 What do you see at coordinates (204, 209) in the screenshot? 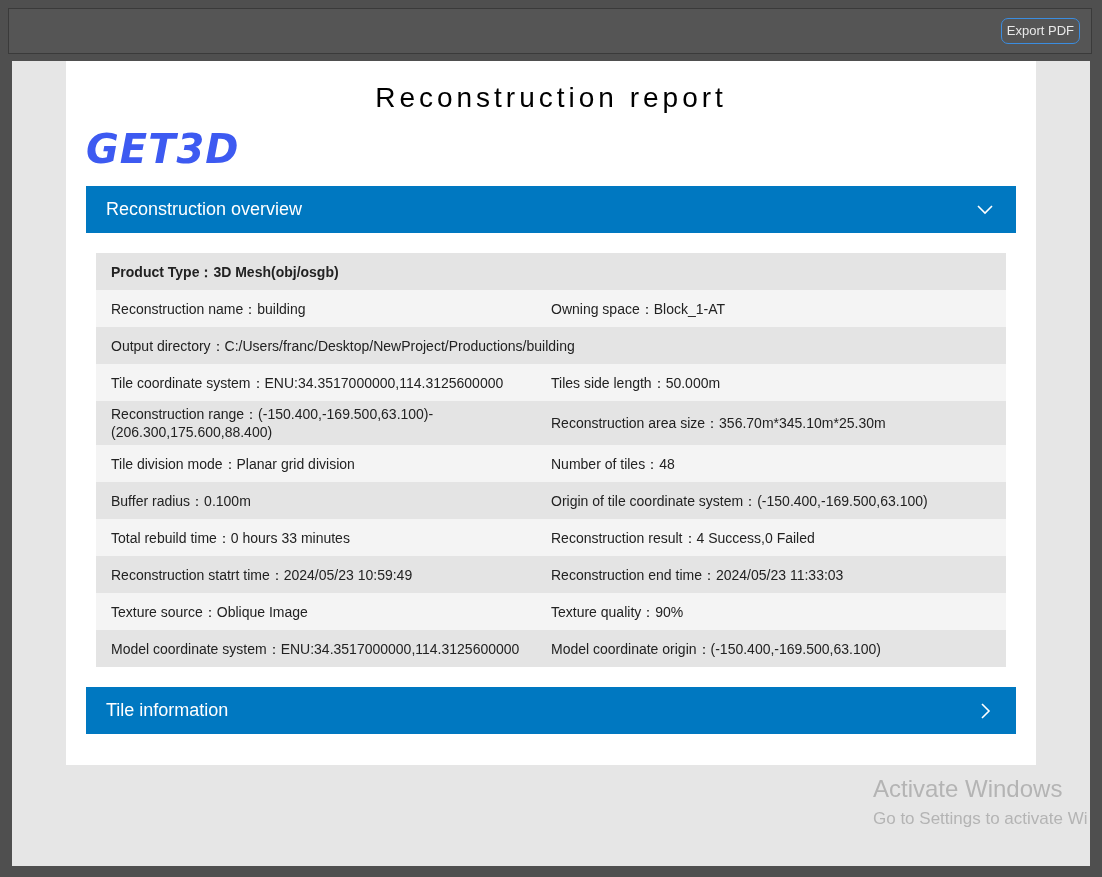
I see `section-title: Reconstruction overview` at bounding box center [204, 209].